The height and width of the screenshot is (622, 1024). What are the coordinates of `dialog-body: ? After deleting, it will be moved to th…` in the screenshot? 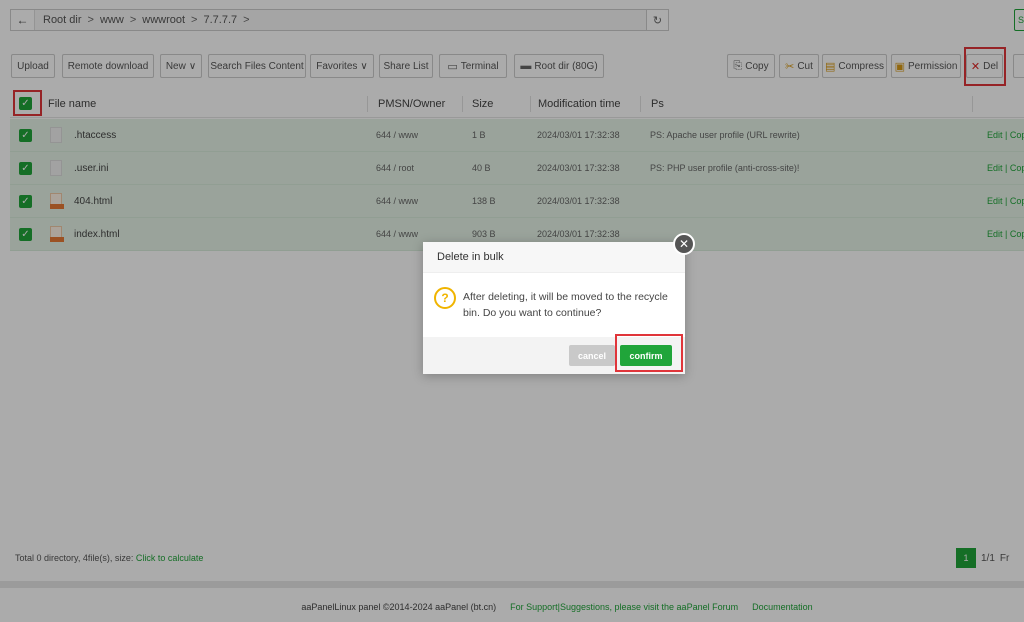 It's located at (554, 305).